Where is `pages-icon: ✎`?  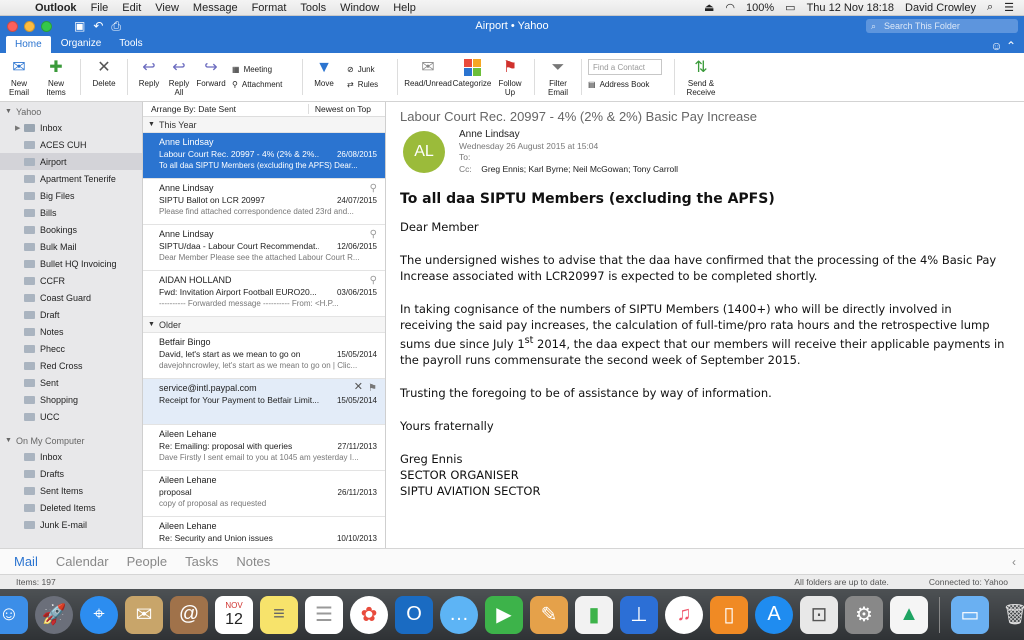 pages-icon: ✎ is located at coordinates (549, 614).